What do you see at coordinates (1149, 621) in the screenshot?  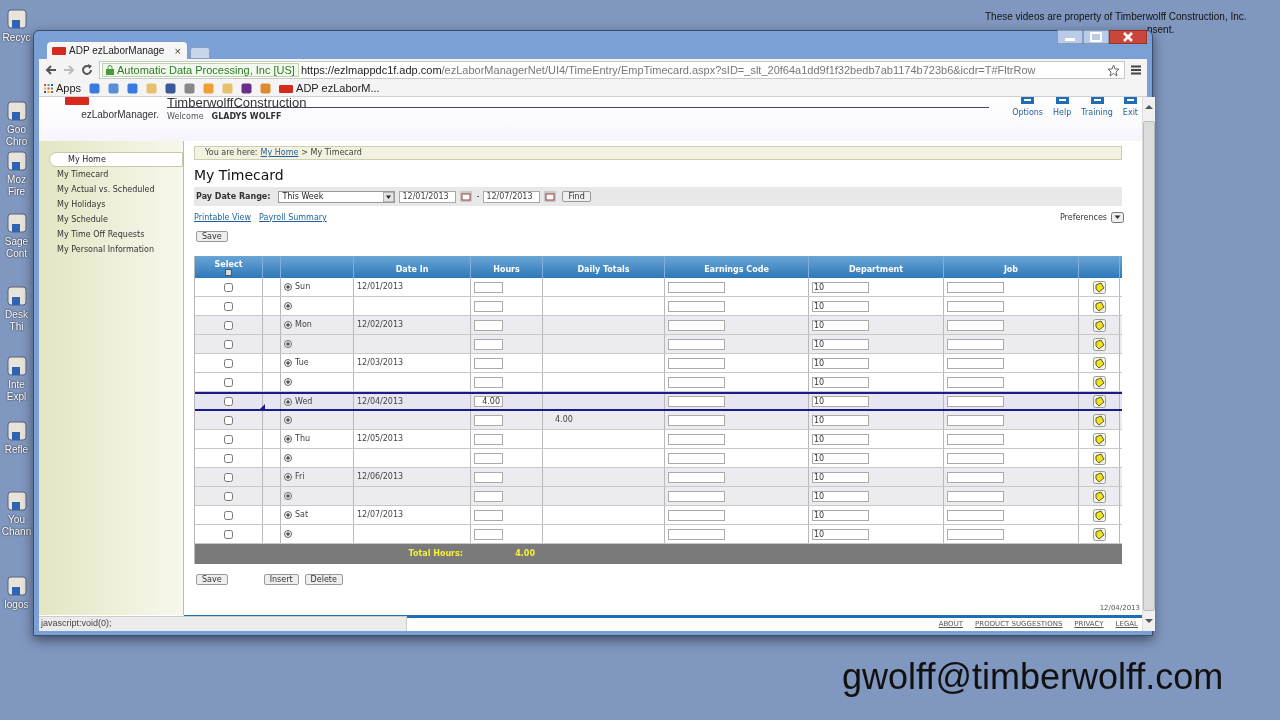 I see `scroll-down-icon` at bounding box center [1149, 621].